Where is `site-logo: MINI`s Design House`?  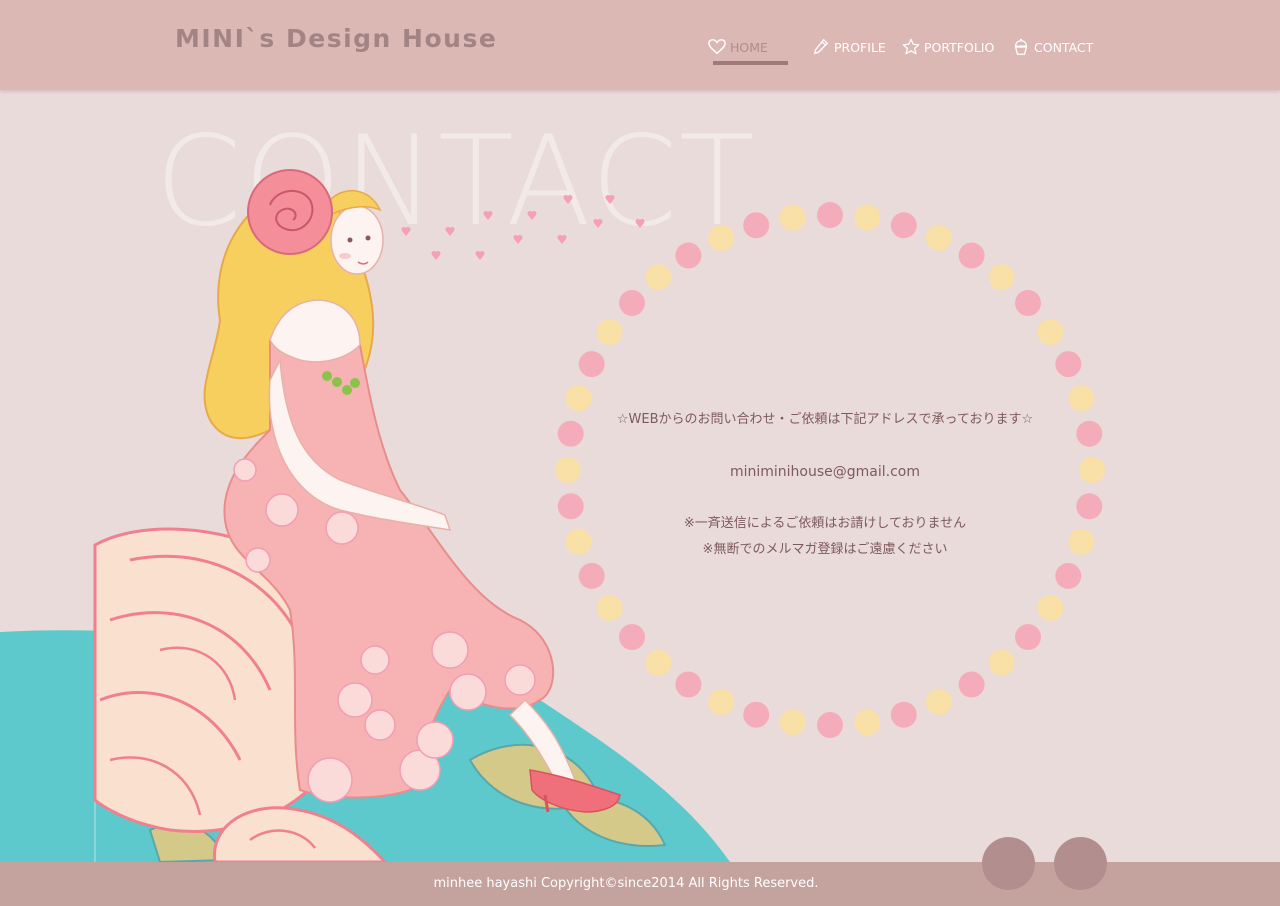 site-logo: MINI`s Design House is located at coordinates (336, 38).